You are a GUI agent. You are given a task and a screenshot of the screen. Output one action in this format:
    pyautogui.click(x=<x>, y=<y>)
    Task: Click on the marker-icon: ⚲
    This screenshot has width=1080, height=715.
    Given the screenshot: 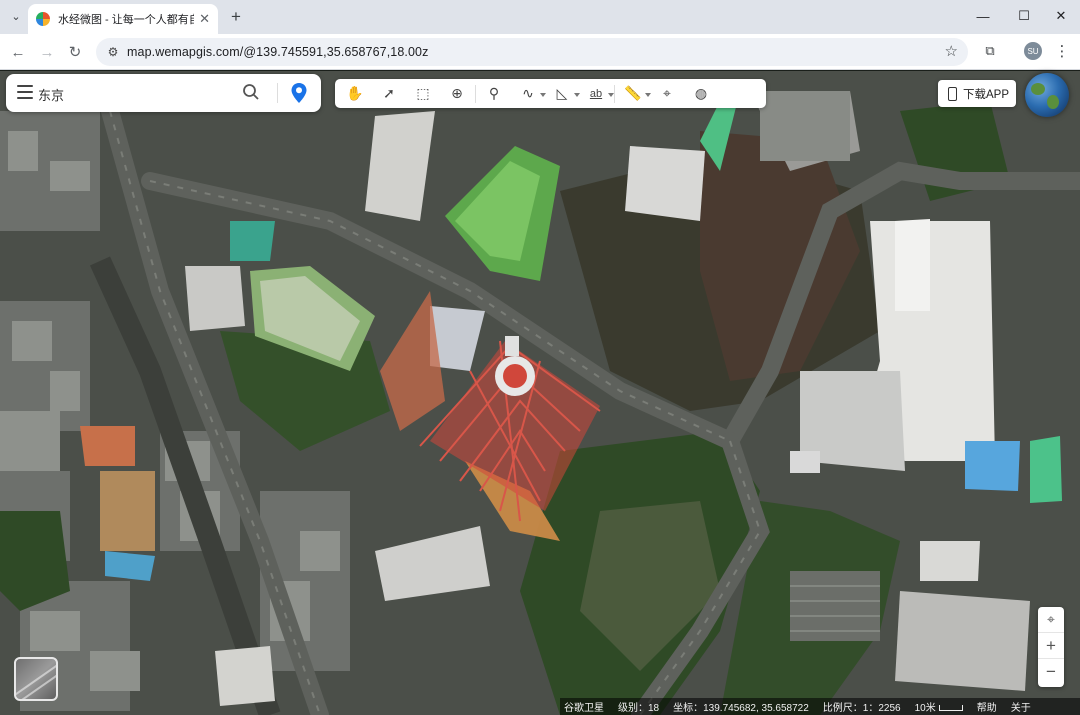 What is the action you would take?
    pyautogui.click(x=494, y=94)
    